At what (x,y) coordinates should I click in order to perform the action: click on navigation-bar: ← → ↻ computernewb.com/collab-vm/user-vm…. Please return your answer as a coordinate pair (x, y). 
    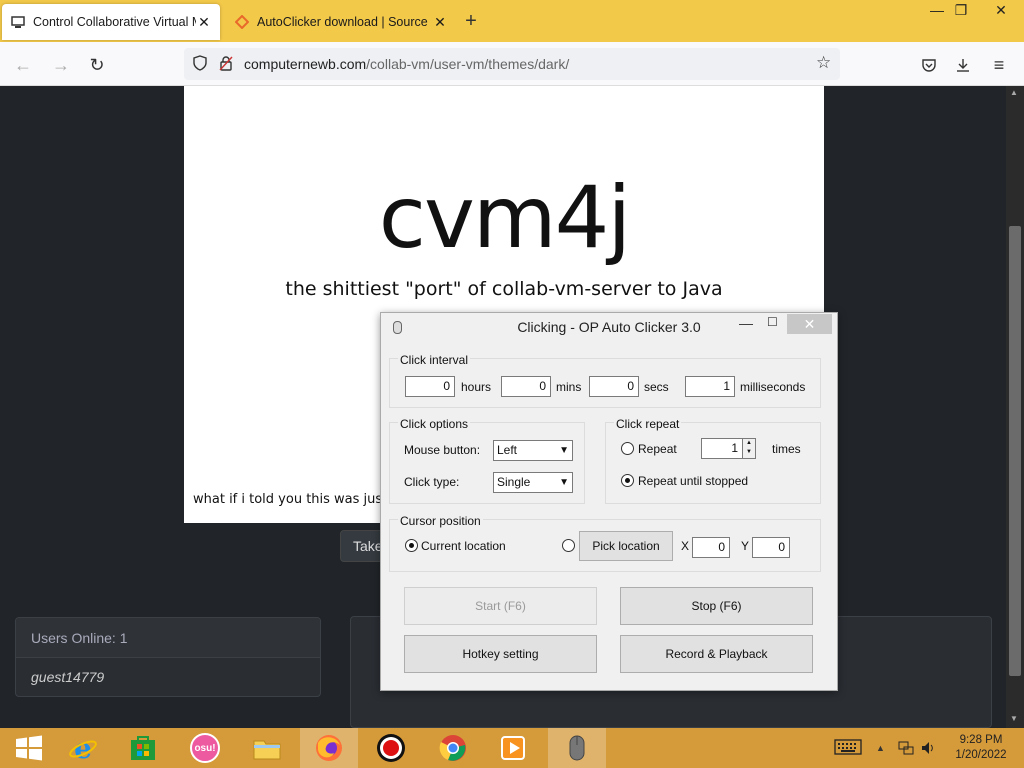
    Looking at the image, I should click on (512, 64).